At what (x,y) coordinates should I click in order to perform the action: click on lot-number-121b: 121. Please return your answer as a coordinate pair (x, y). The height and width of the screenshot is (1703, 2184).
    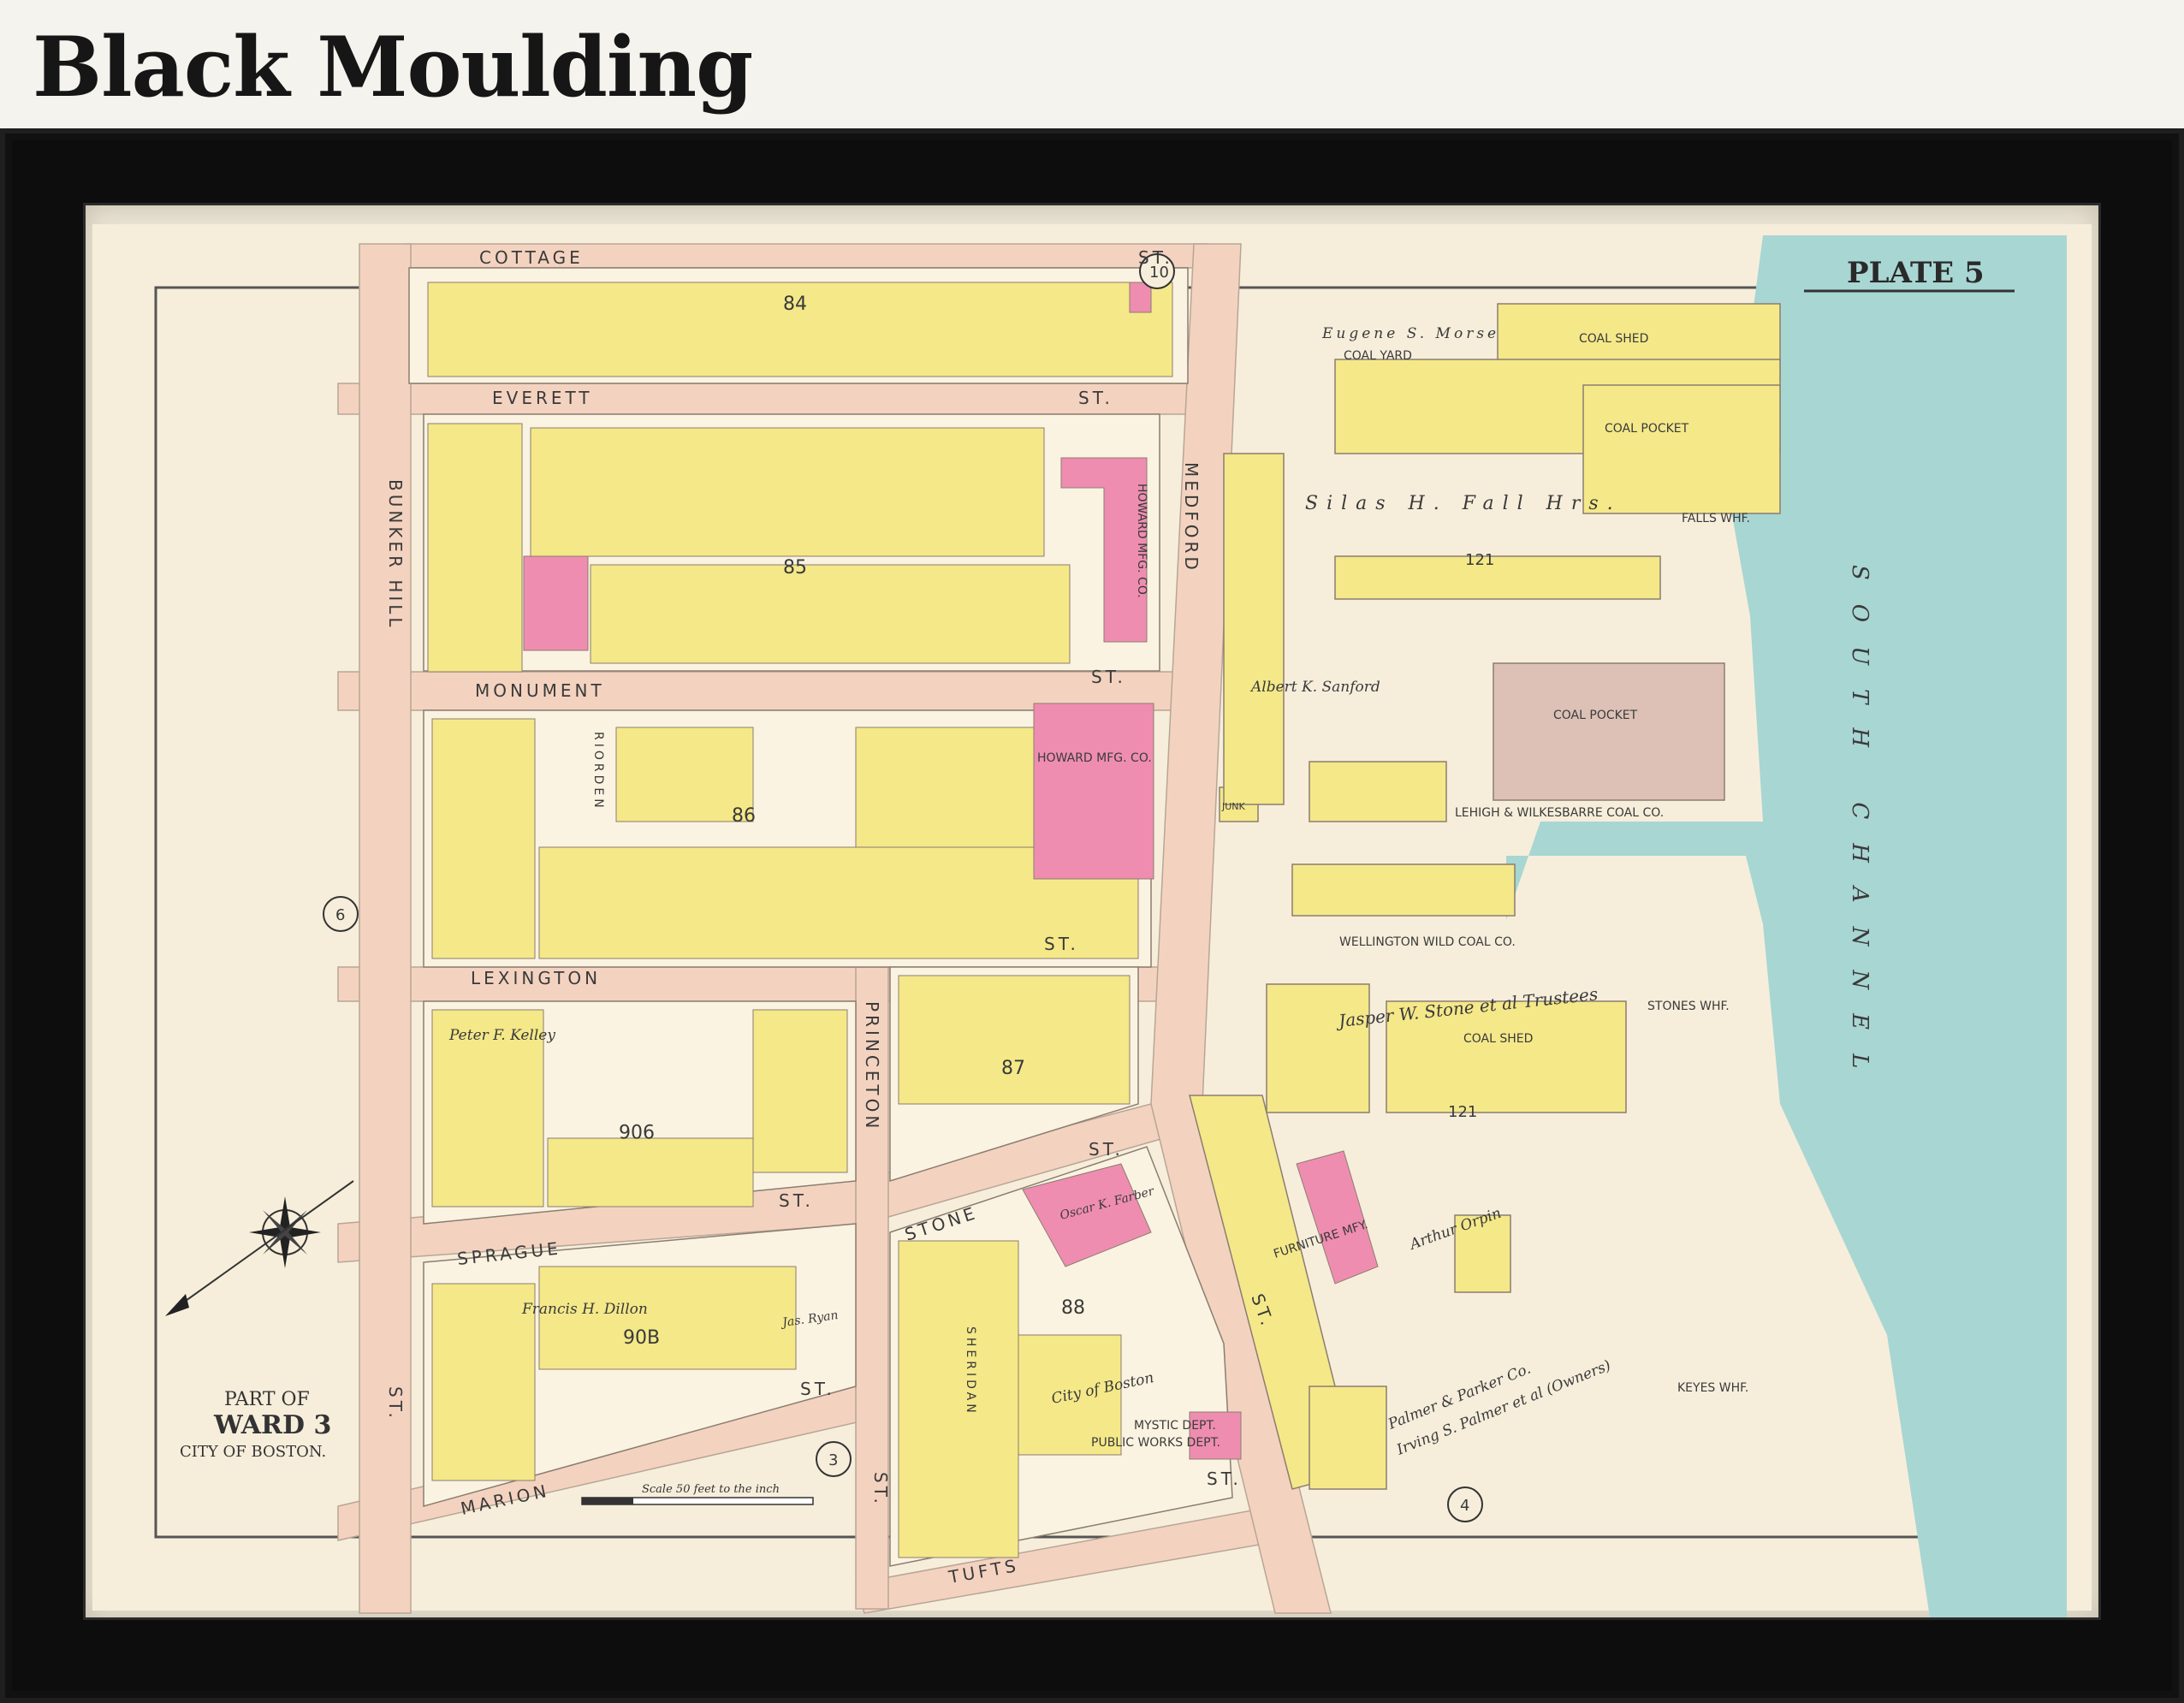
    Looking at the image, I should click on (1463, 1112).